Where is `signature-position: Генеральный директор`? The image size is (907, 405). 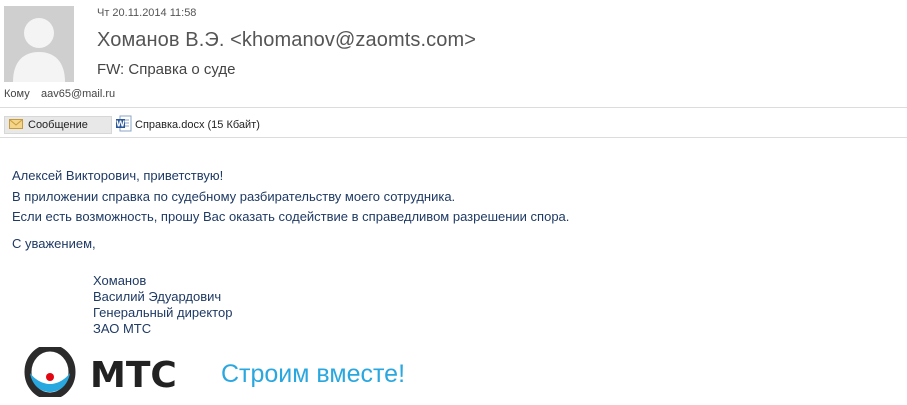
signature-position: Генеральный директор is located at coordinates (163, 312).